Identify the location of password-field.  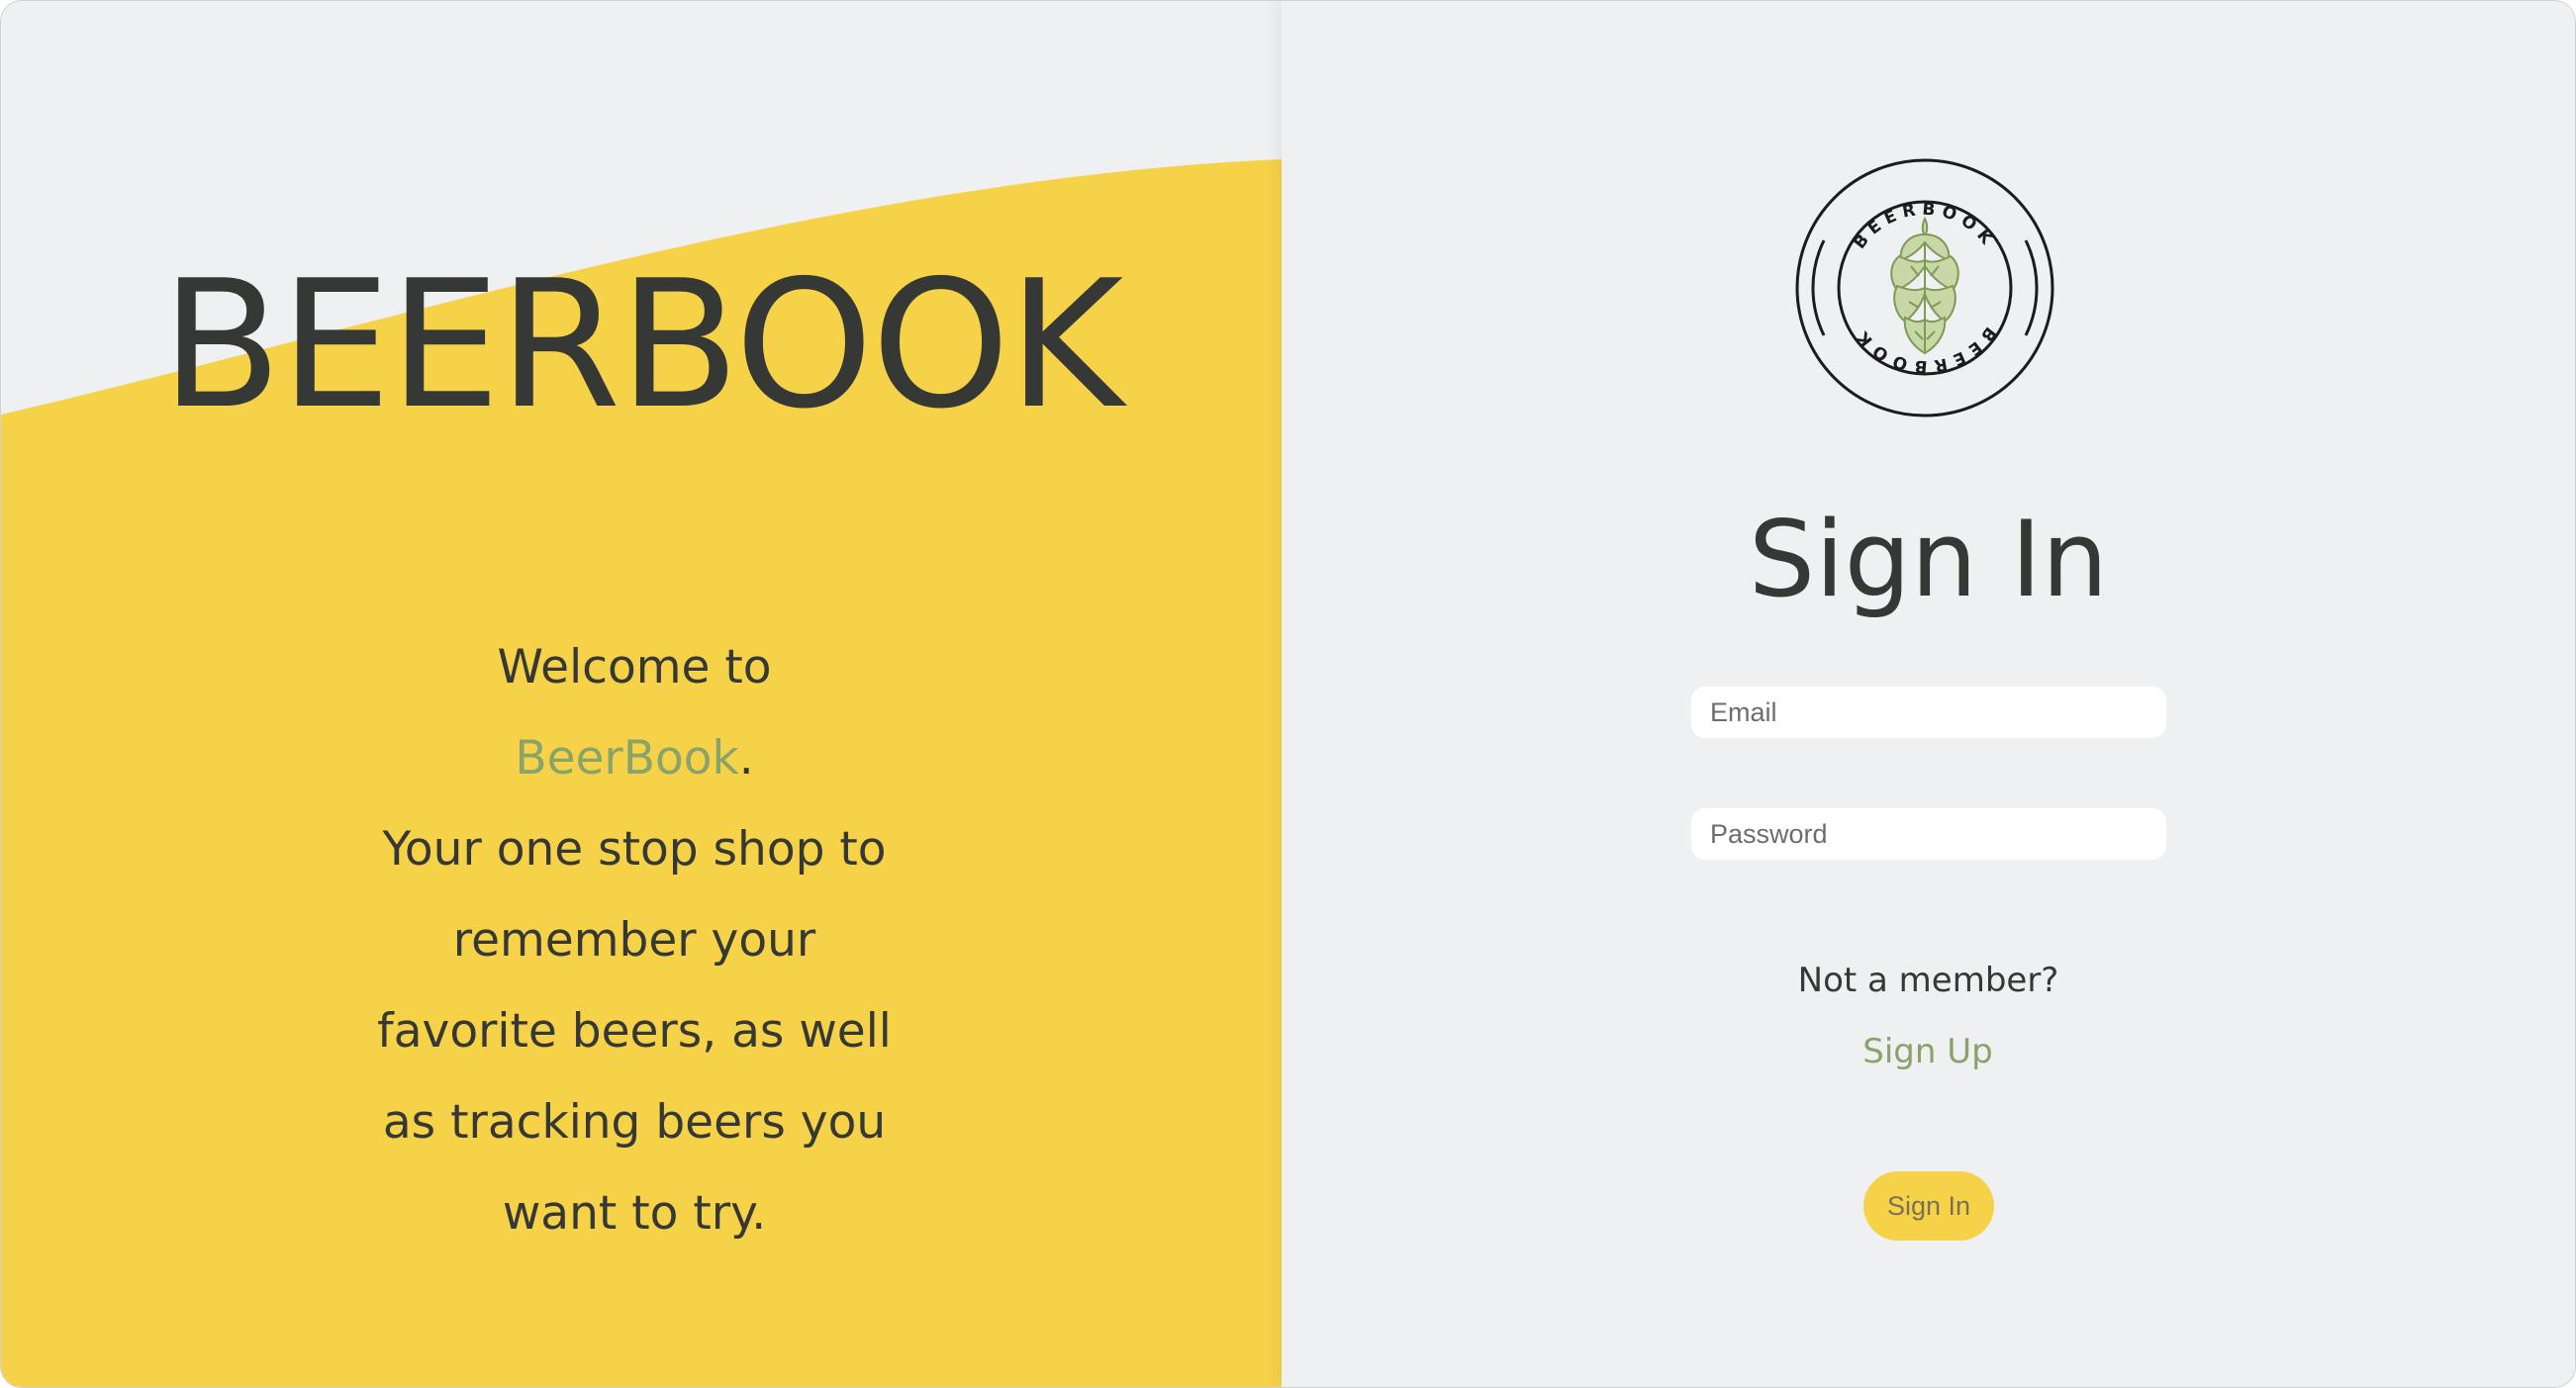
(1928, 834).